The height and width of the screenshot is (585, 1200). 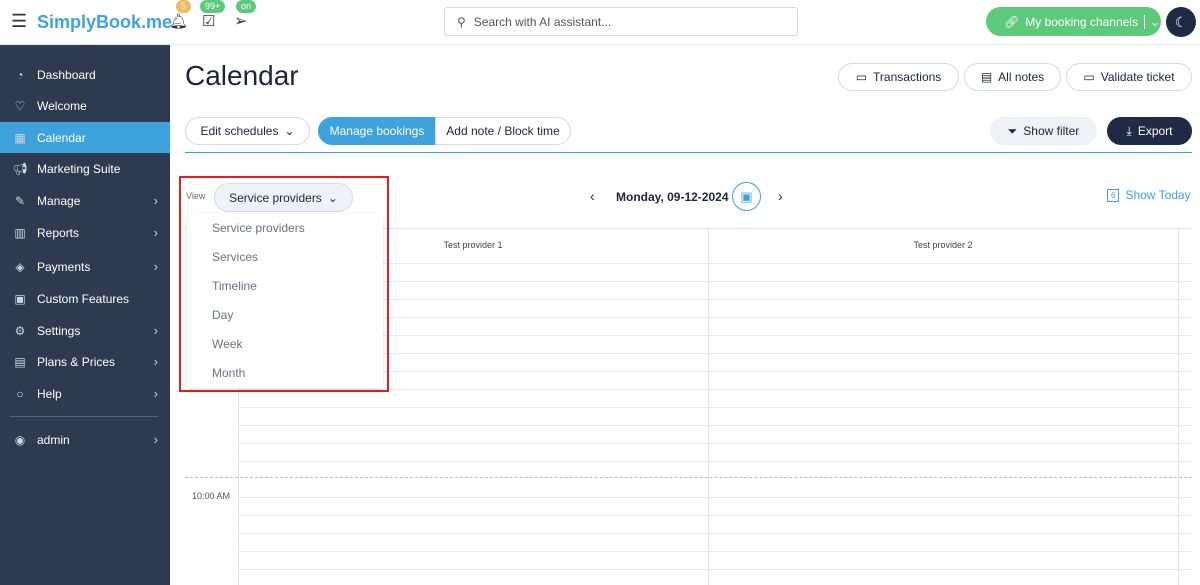 What do you see at coordinates (211, 496) in the screenshot?
I see `time-label: 10:00 AM` at bounding box center [211, 496].